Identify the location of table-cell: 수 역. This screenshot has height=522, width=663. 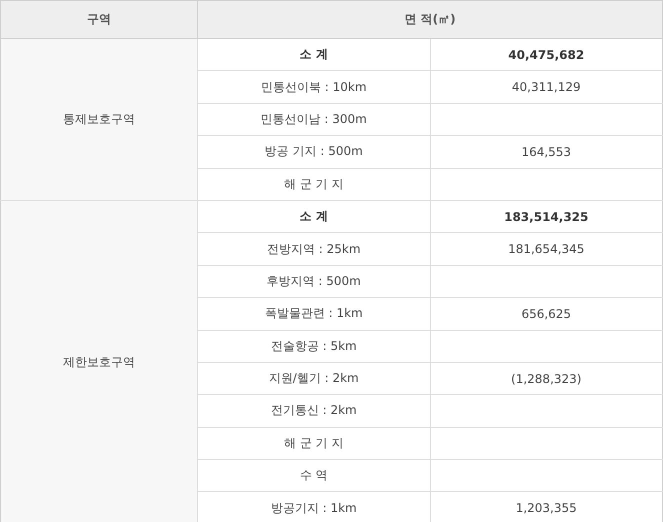
(314, 476).